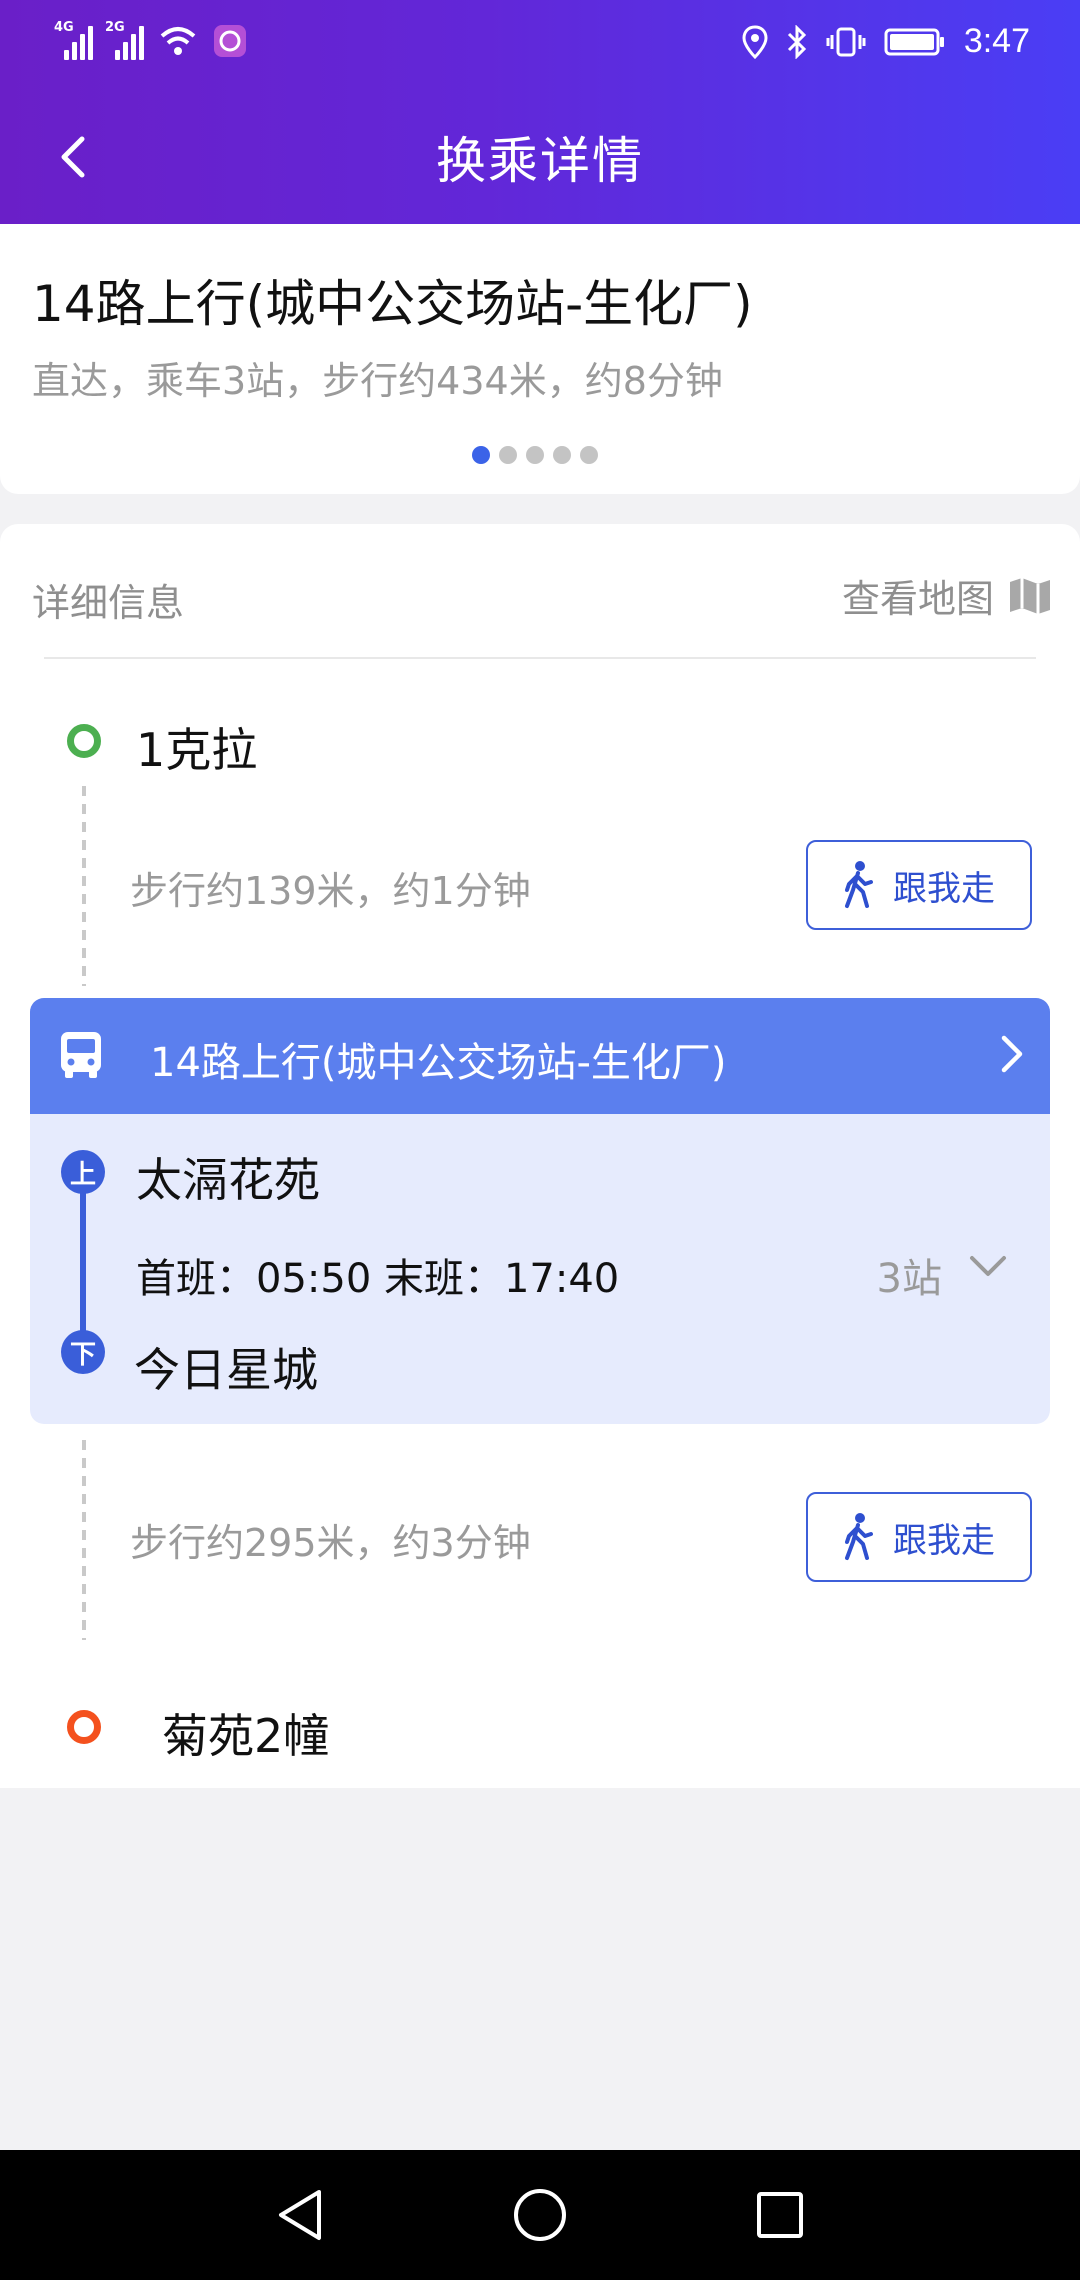 The image size is (1080, 2280). Describe the element at coordinates (81, 1055) in the screenshot. I see `bus-icon` at that location.